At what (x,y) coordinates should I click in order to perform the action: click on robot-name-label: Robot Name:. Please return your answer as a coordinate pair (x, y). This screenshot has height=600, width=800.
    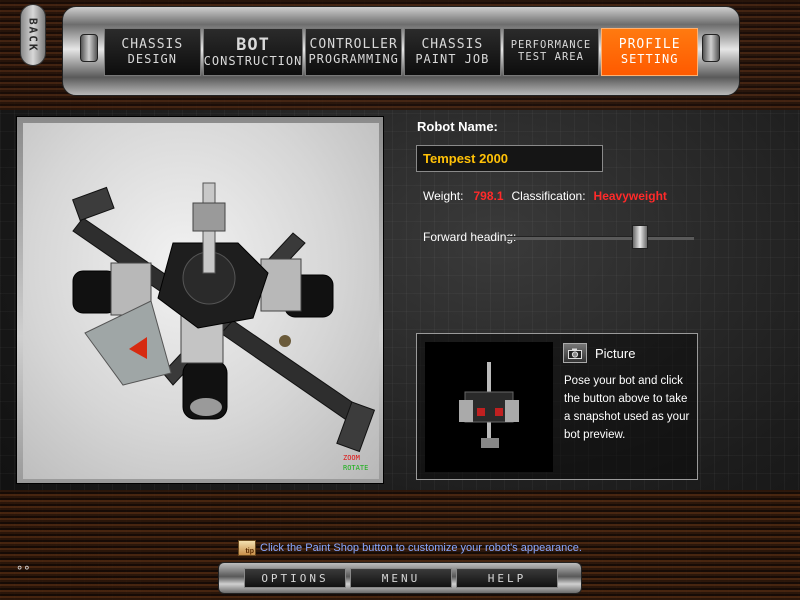
    Looking at the image, I should click on (457, 126).